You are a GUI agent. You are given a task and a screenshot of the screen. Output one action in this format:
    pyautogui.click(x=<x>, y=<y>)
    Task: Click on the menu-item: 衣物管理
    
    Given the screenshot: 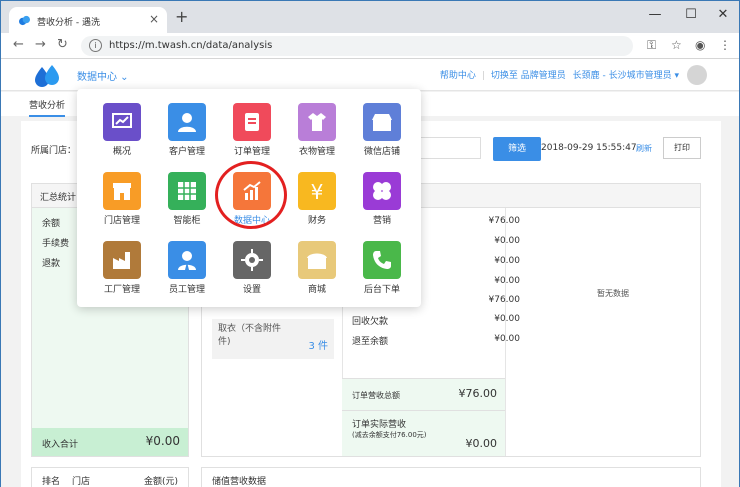 What is the action you would take?
    pyautogui.click(x=317, y=132)
    